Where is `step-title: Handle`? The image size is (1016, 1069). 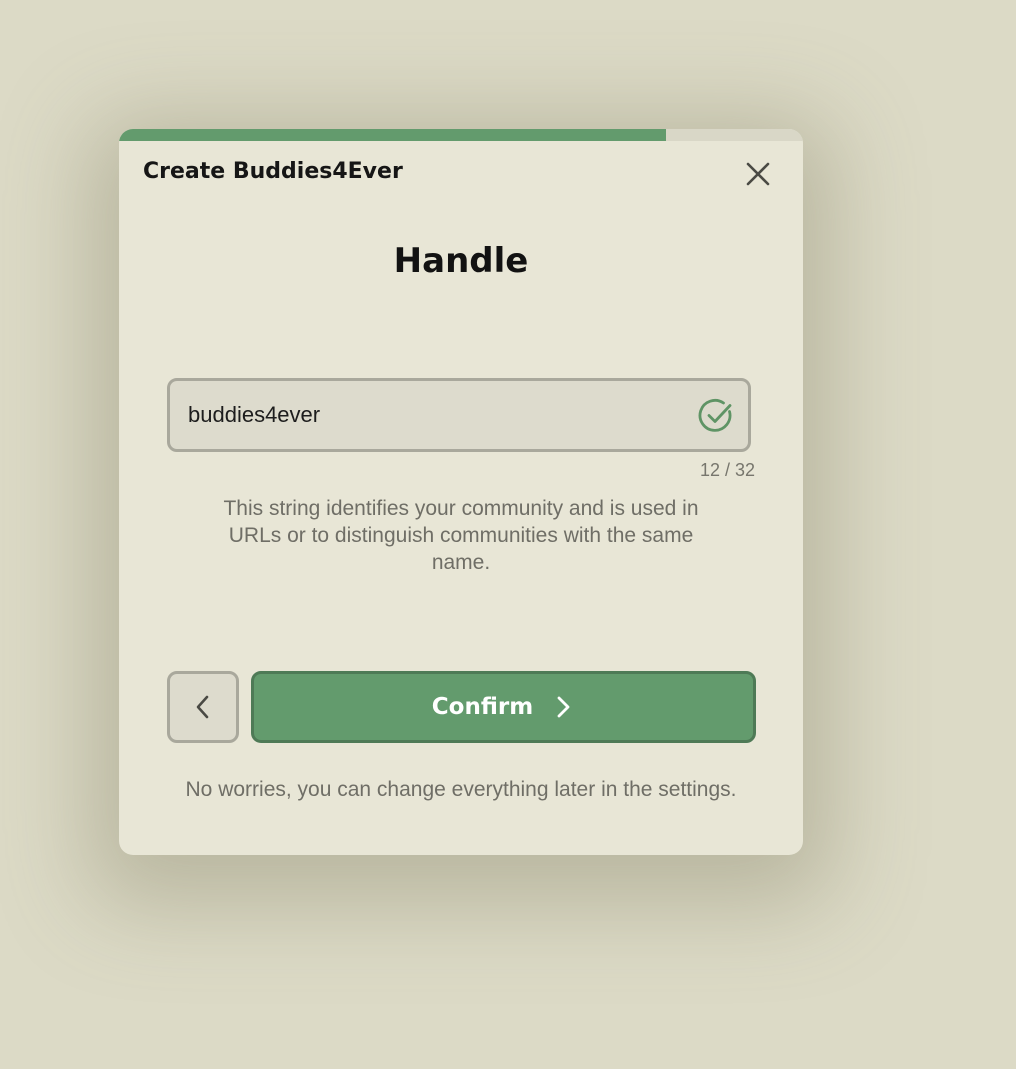
step-title: Handle is located at coordinates (461, 261).